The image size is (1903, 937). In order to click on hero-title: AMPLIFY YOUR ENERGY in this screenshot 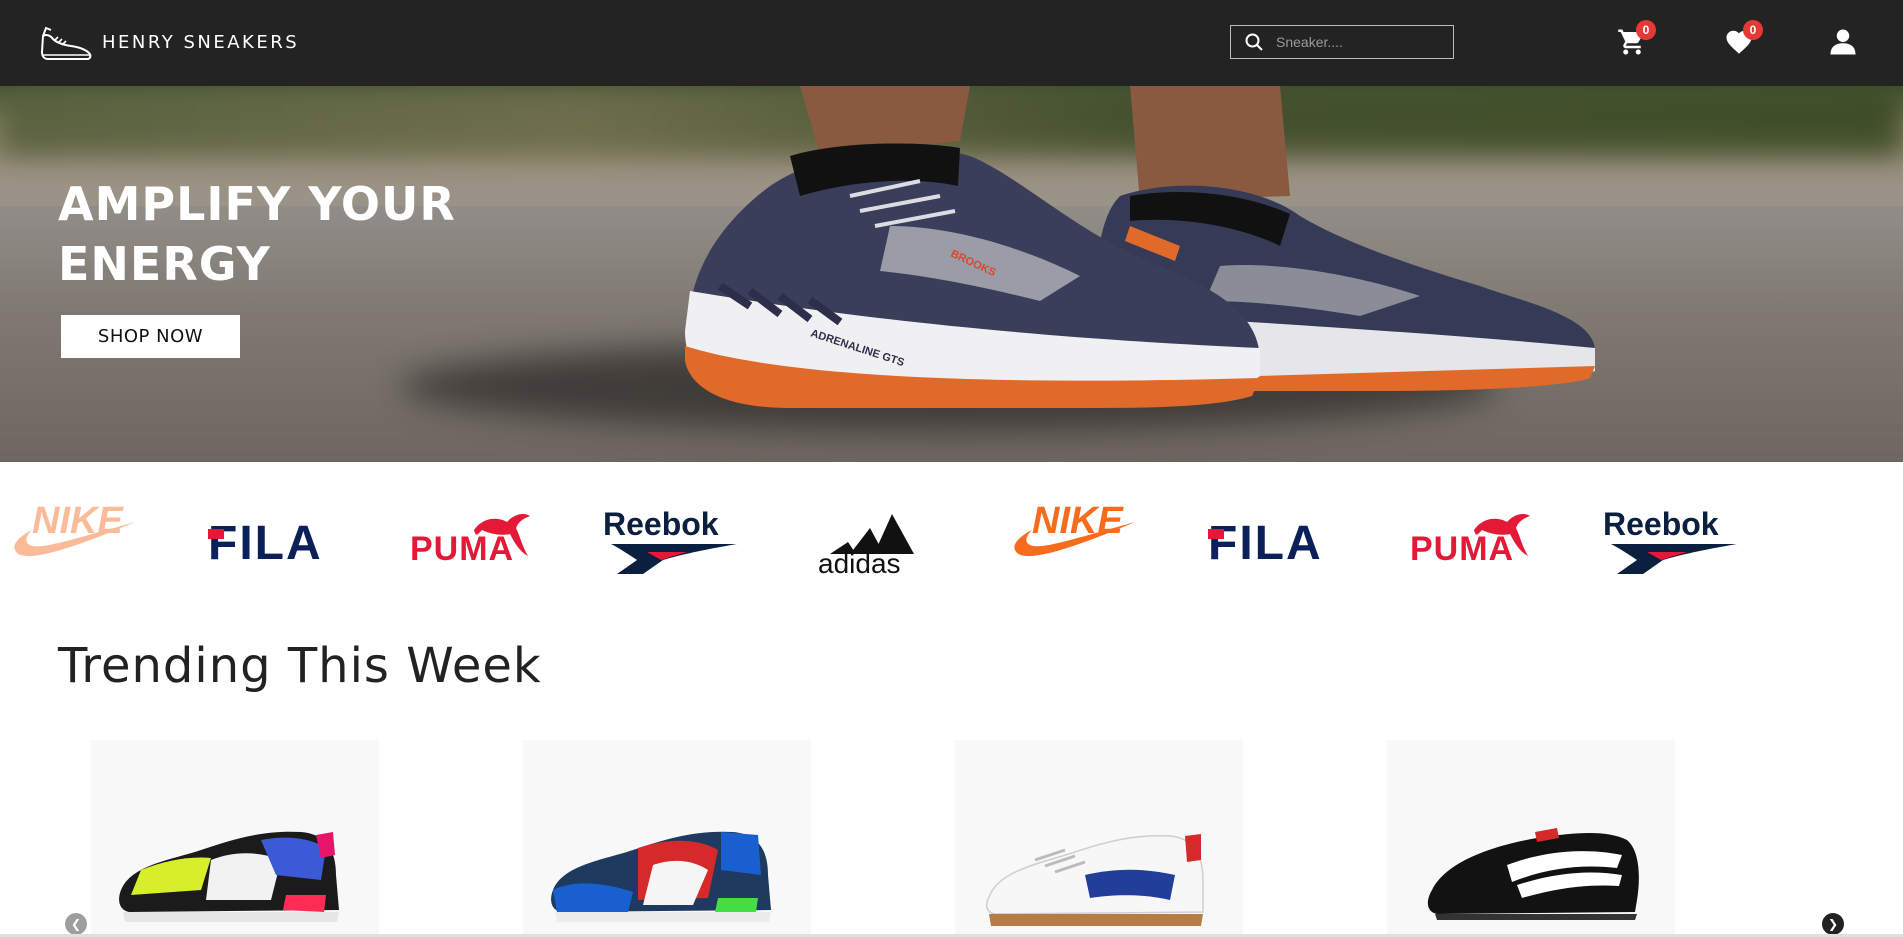, I will do `click(257, 234)`.